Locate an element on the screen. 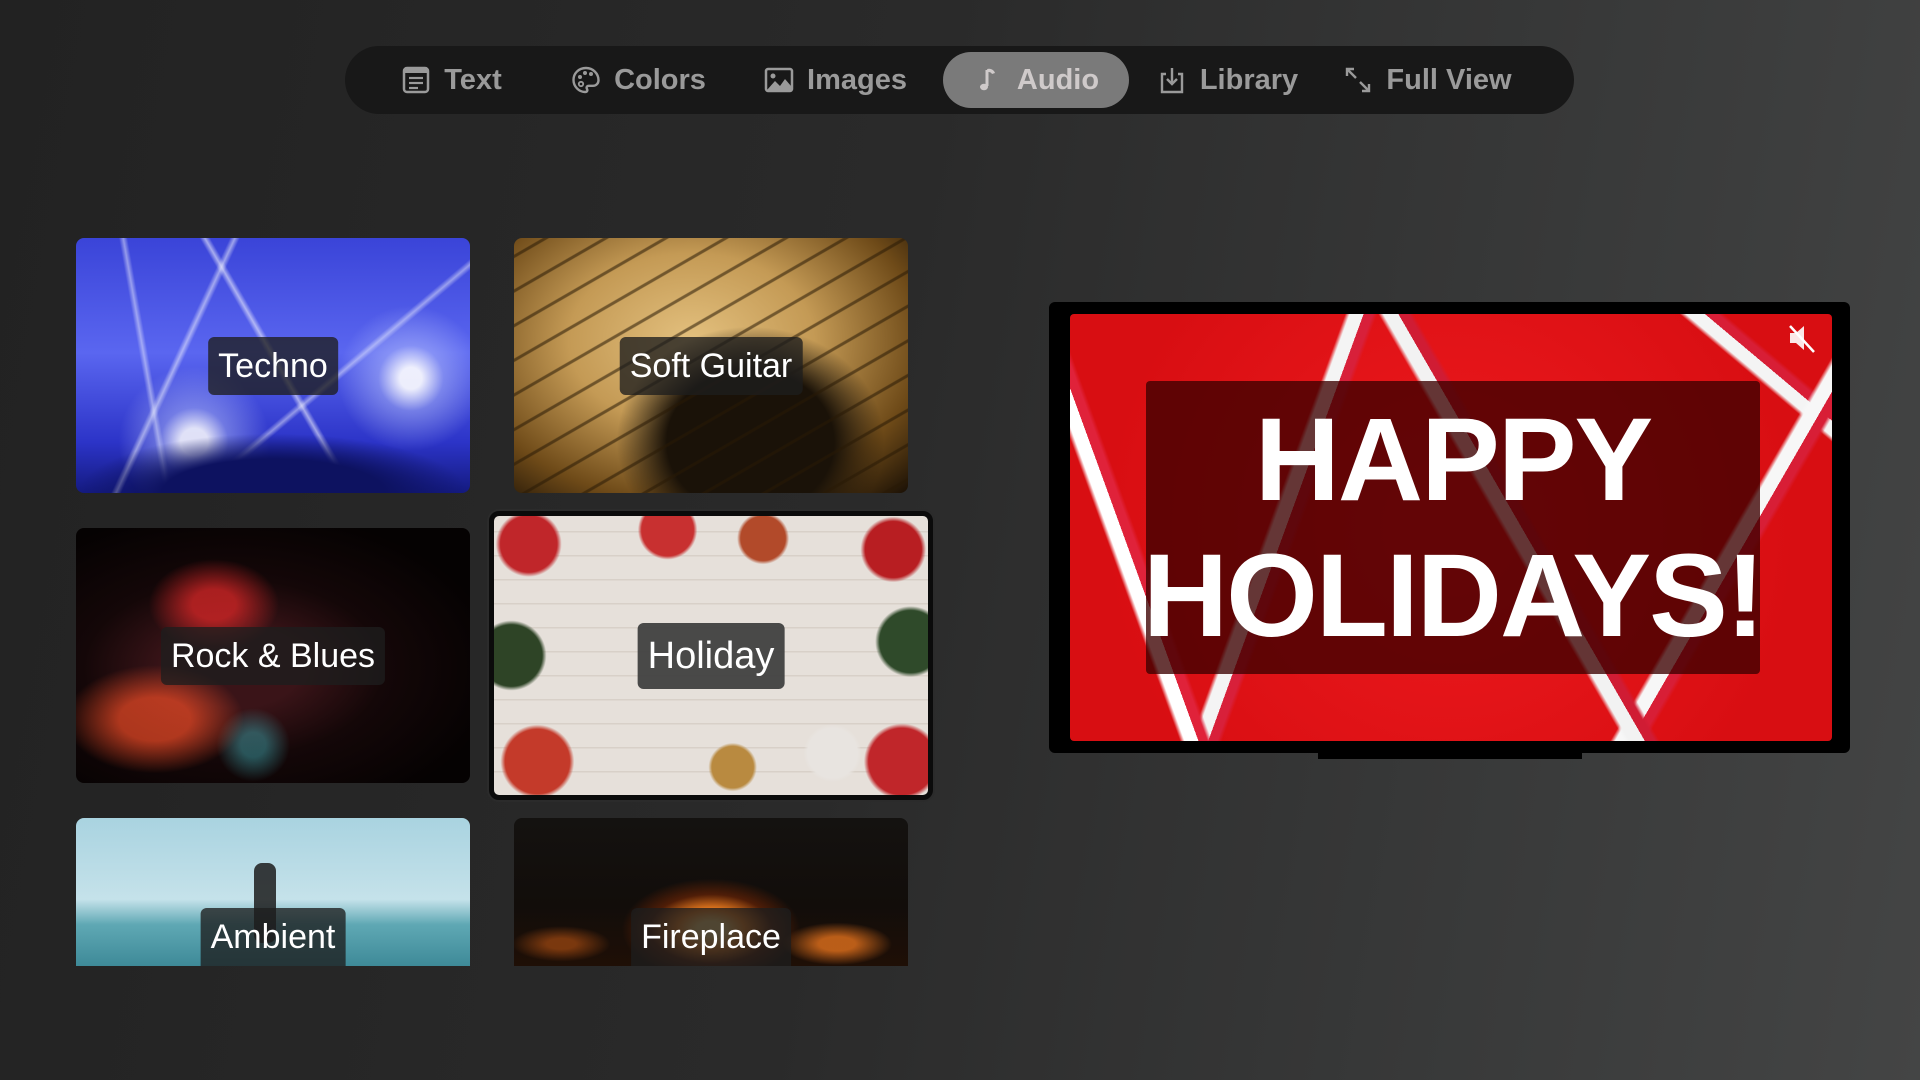 This screenshot has width=1920, height=1080. audio-tile-label: Rock & Blues is located at coordinates (273, 655).